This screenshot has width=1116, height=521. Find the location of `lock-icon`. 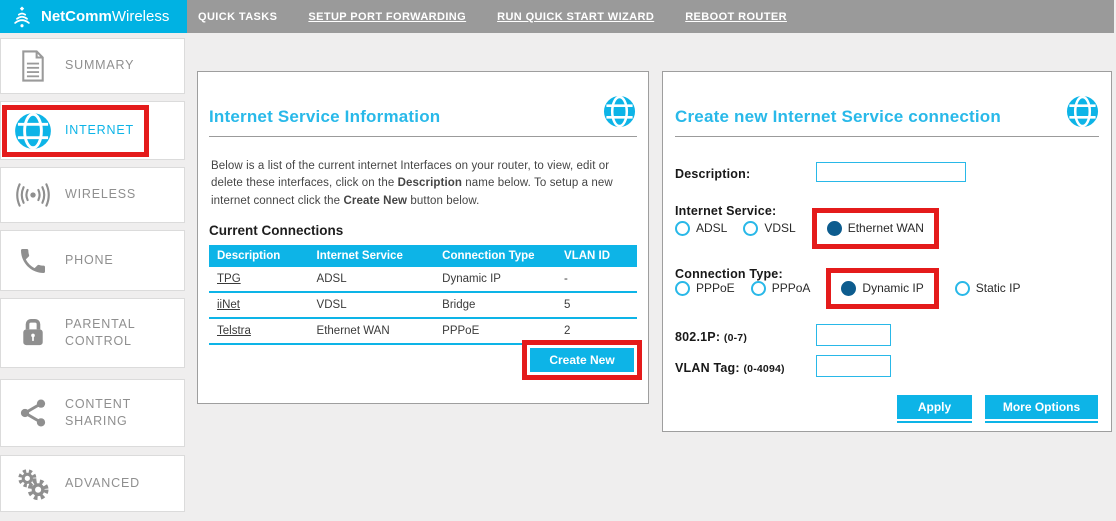

lock-icon is located at coordinates (33, 333).